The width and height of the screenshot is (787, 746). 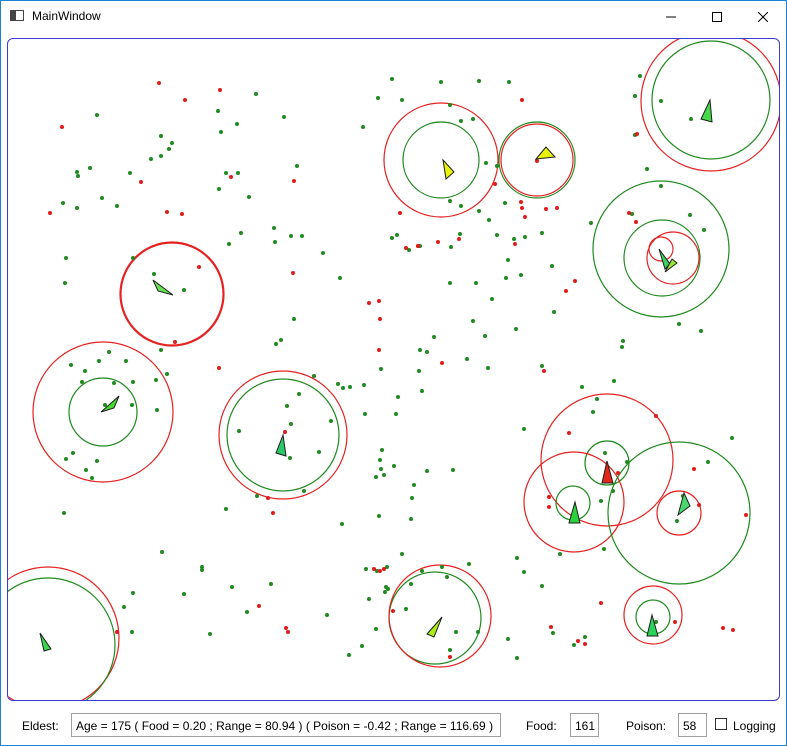 What do you see at coordinates (717, 16) in the screenshot?
I see `maximize-button` at bounding box center [717, 16].